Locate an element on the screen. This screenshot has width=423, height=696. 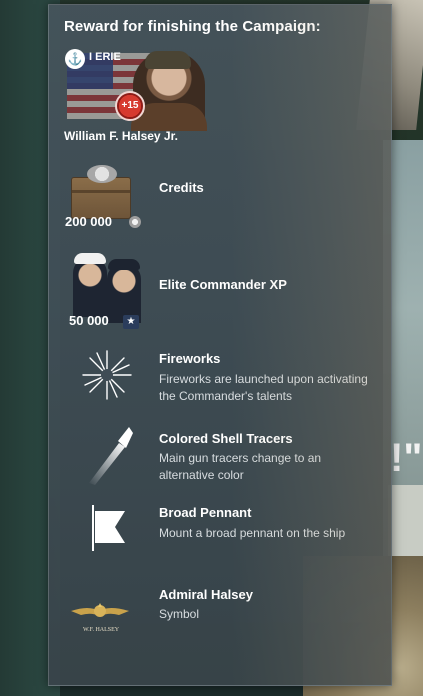
crate-shape is located at coordinates (101, 198).